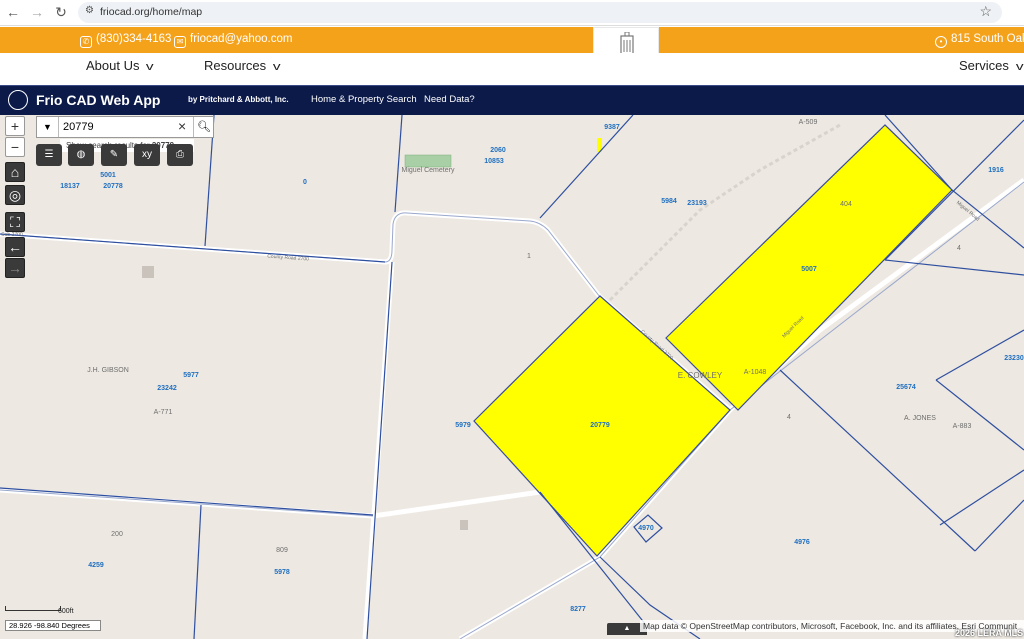 The image size is (1024, 639). What do you see at coordinates (96, 565) in the screenshot?
I see `parcel-label: 4259` at bounding box center [96, 565].